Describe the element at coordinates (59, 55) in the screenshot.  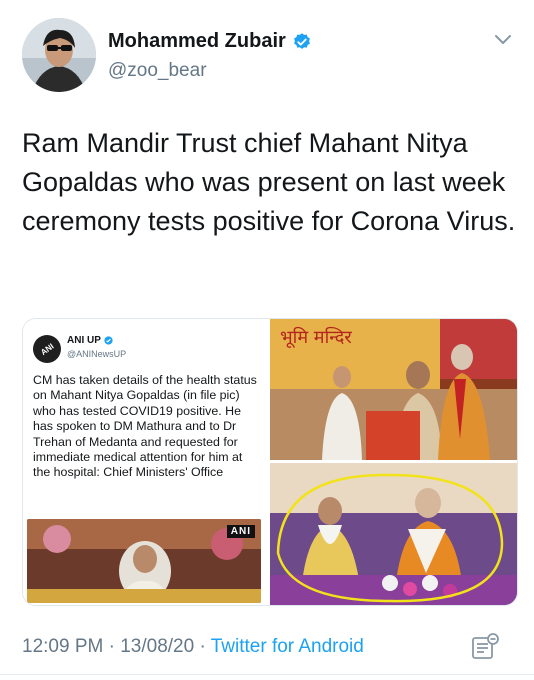
I see `author-avatar` at that location.